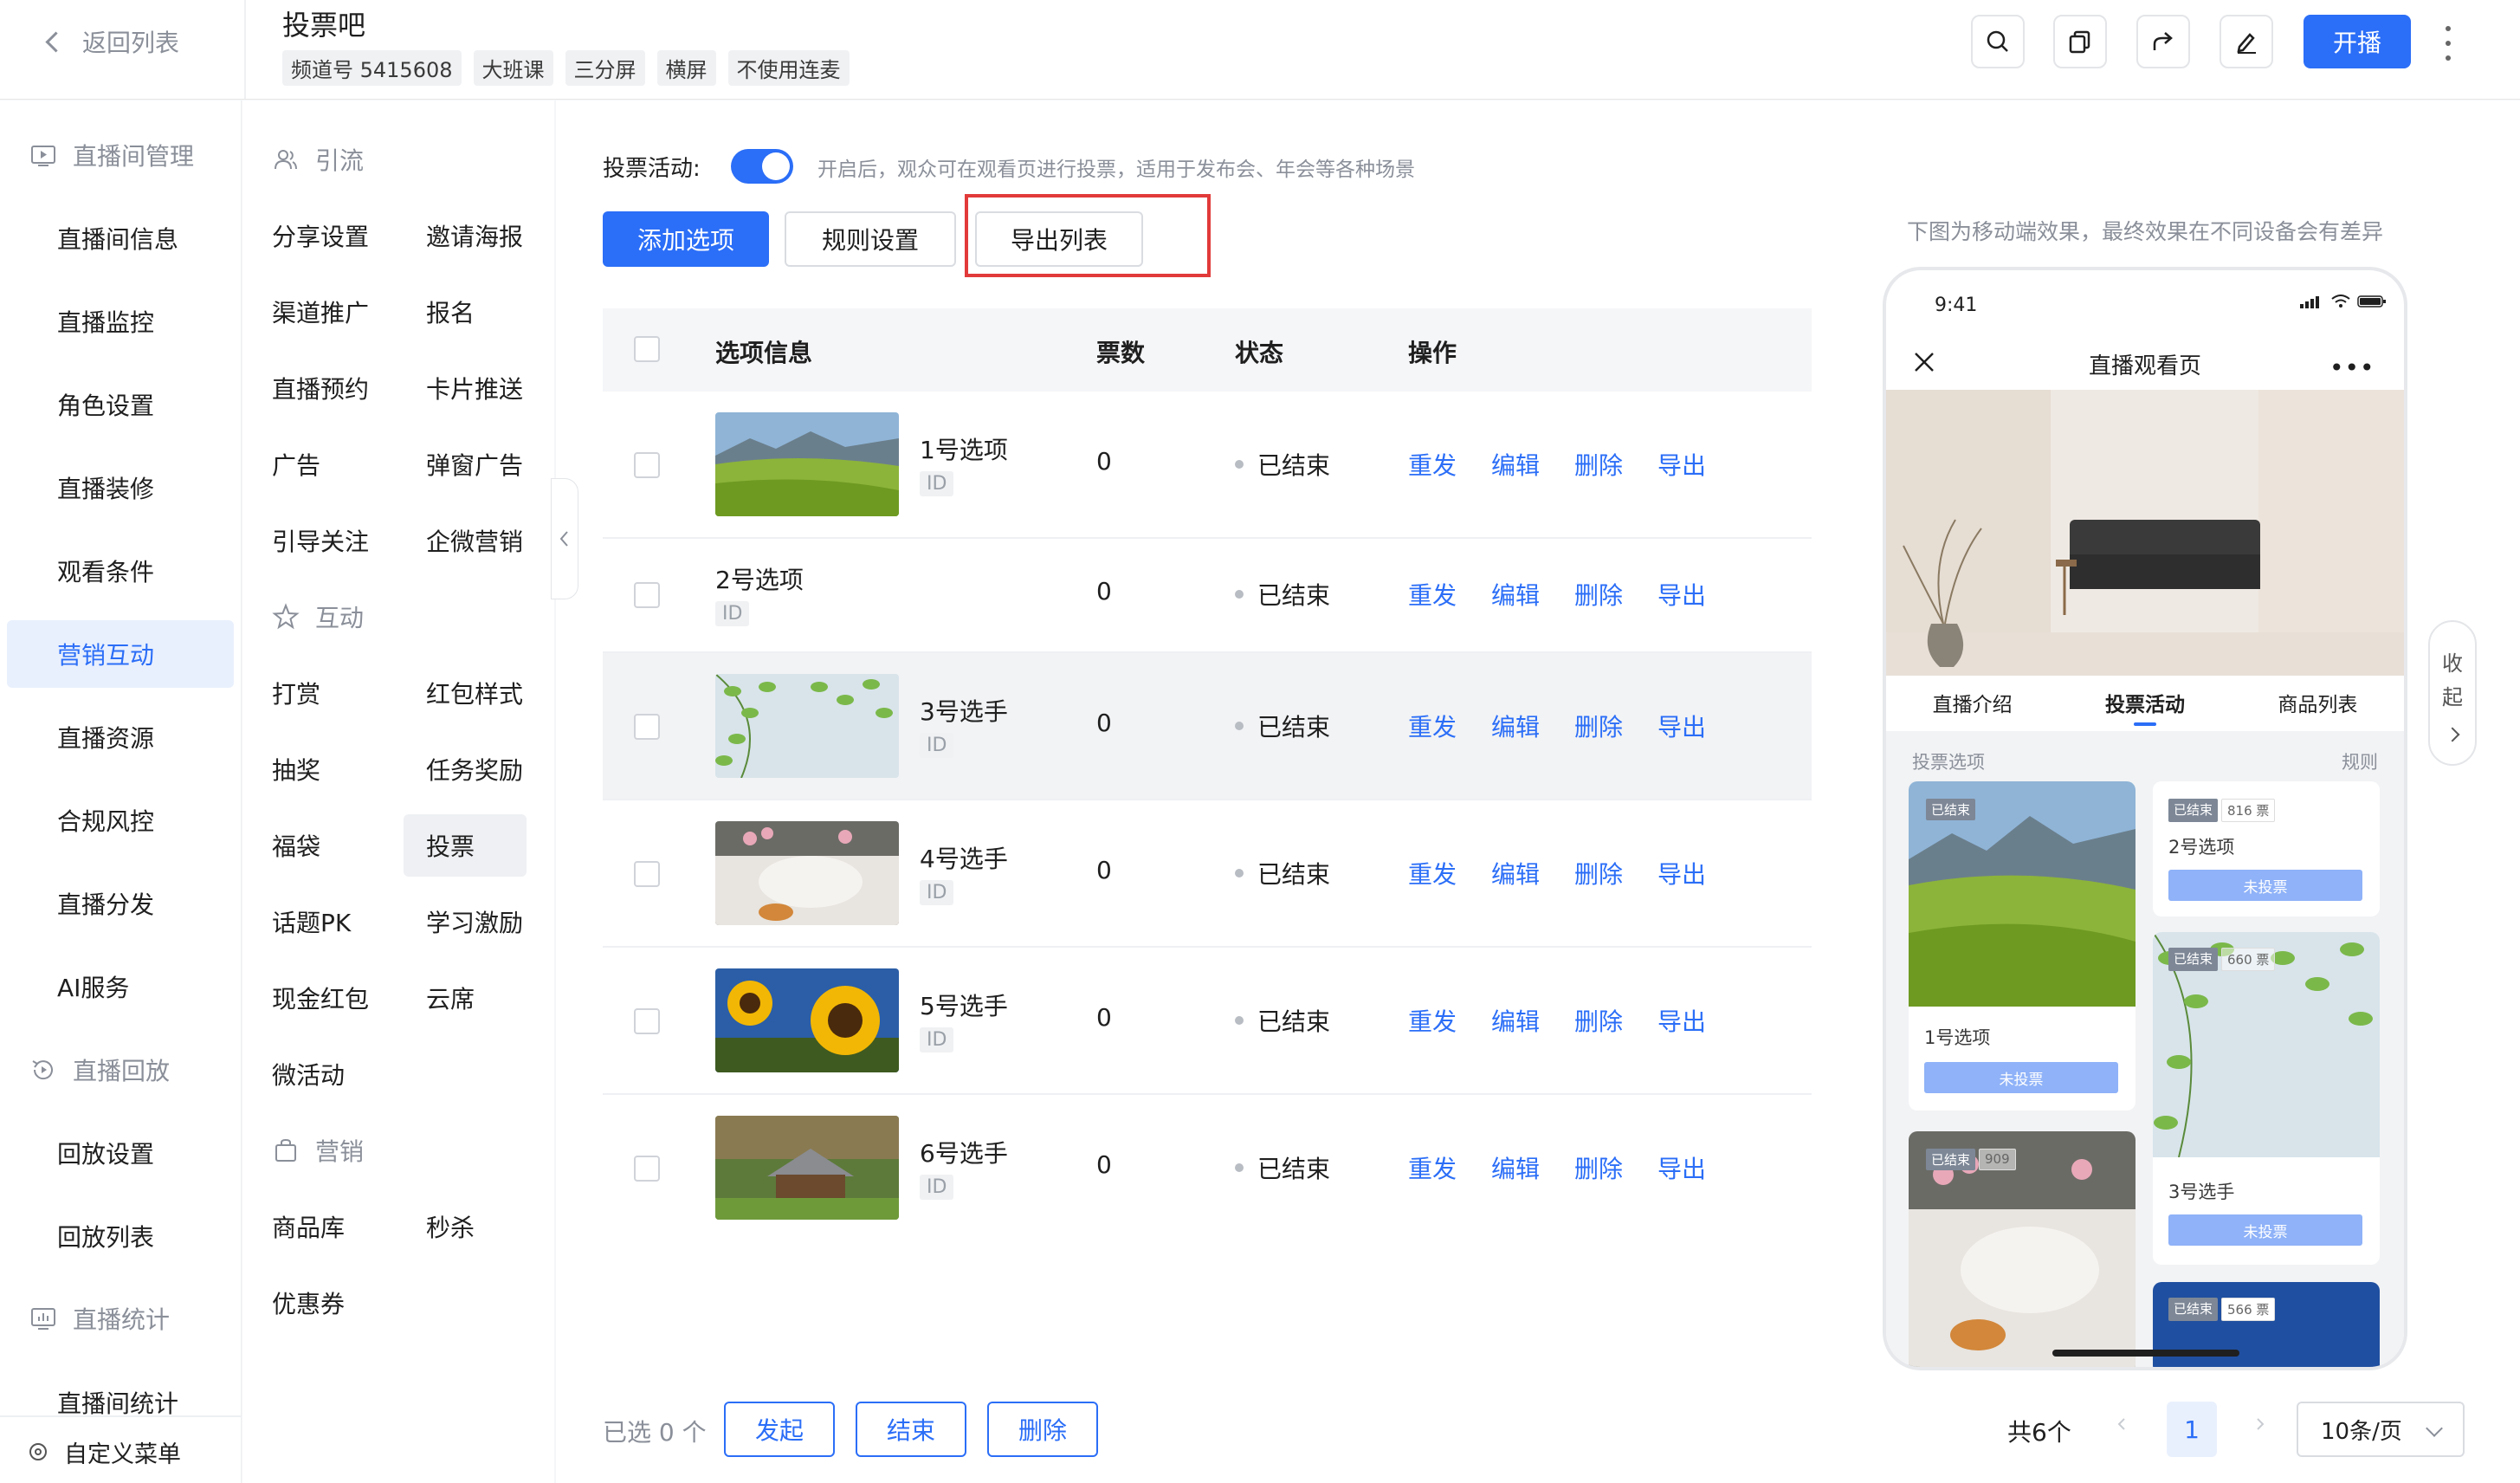 The height and width of the screenshot is (1483, 2520). Describe the element at coordinates (120, 1153) in the screenshot. I see `nav-item-replay-settings: 回放设置` at that location.